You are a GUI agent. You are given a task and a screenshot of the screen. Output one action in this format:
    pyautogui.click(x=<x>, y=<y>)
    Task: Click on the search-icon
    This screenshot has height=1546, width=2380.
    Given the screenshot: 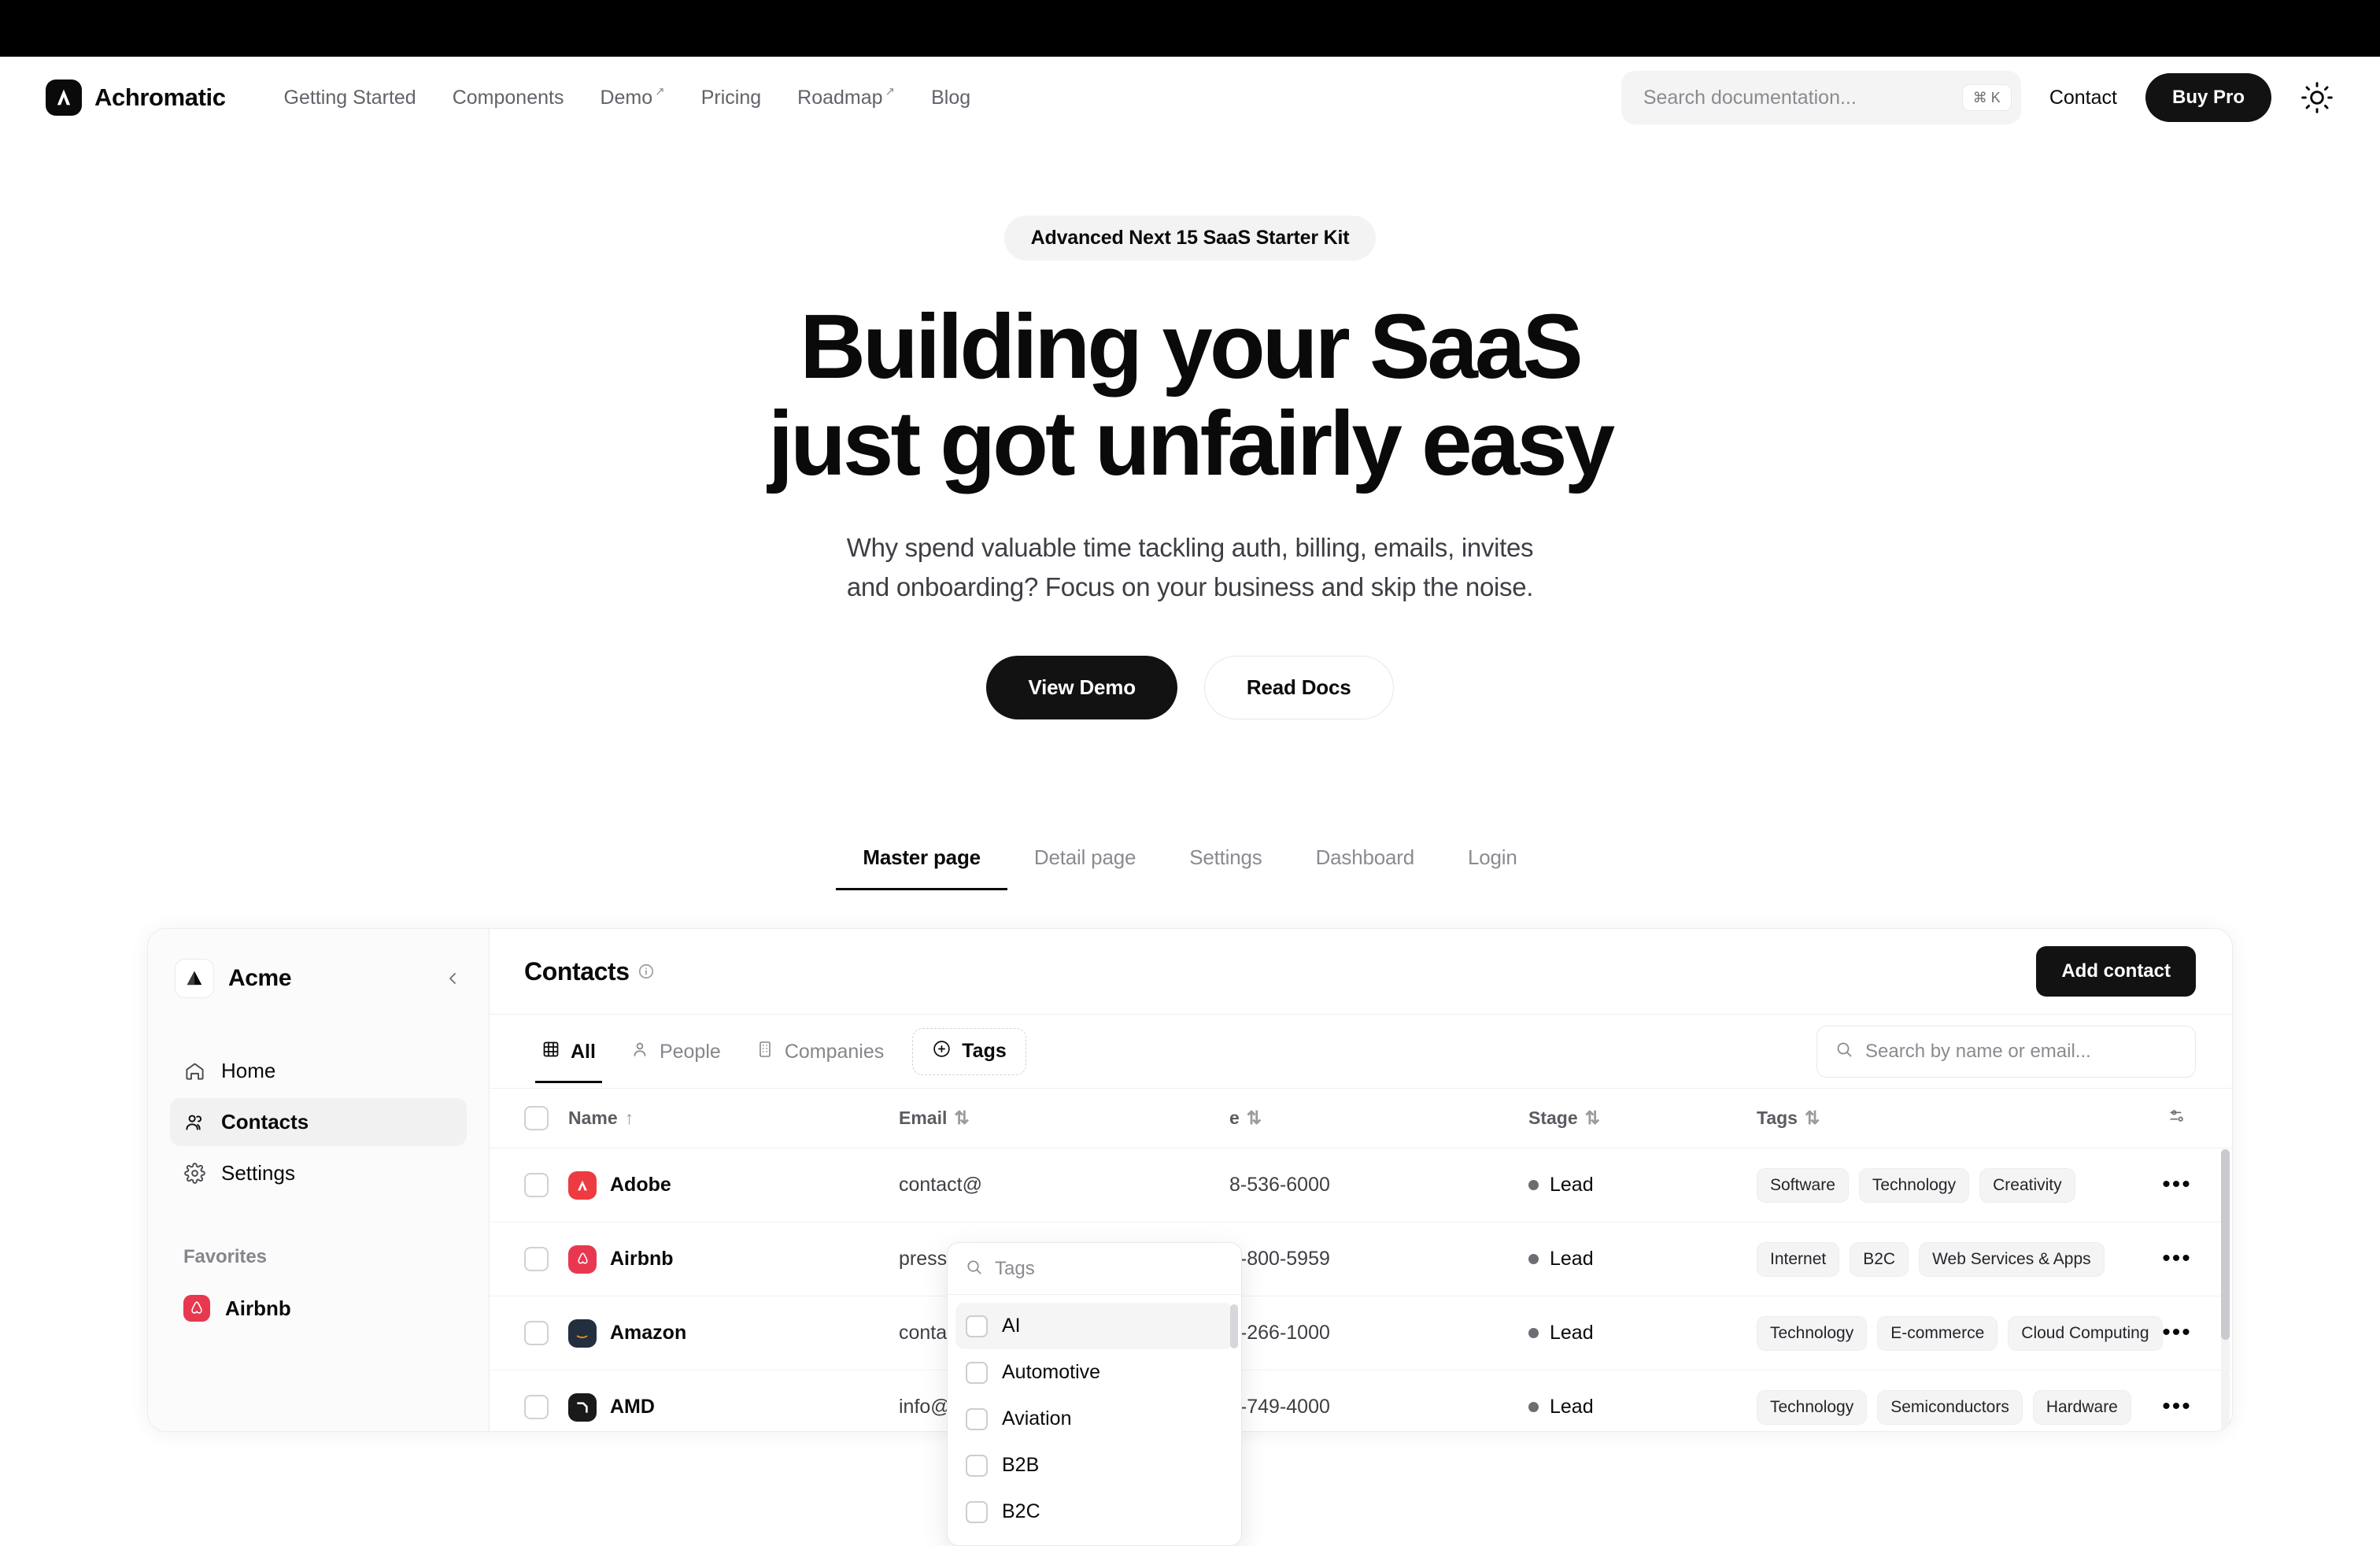 What is the action you would take?
    pyautogui.click(x=974, y=1269)
    